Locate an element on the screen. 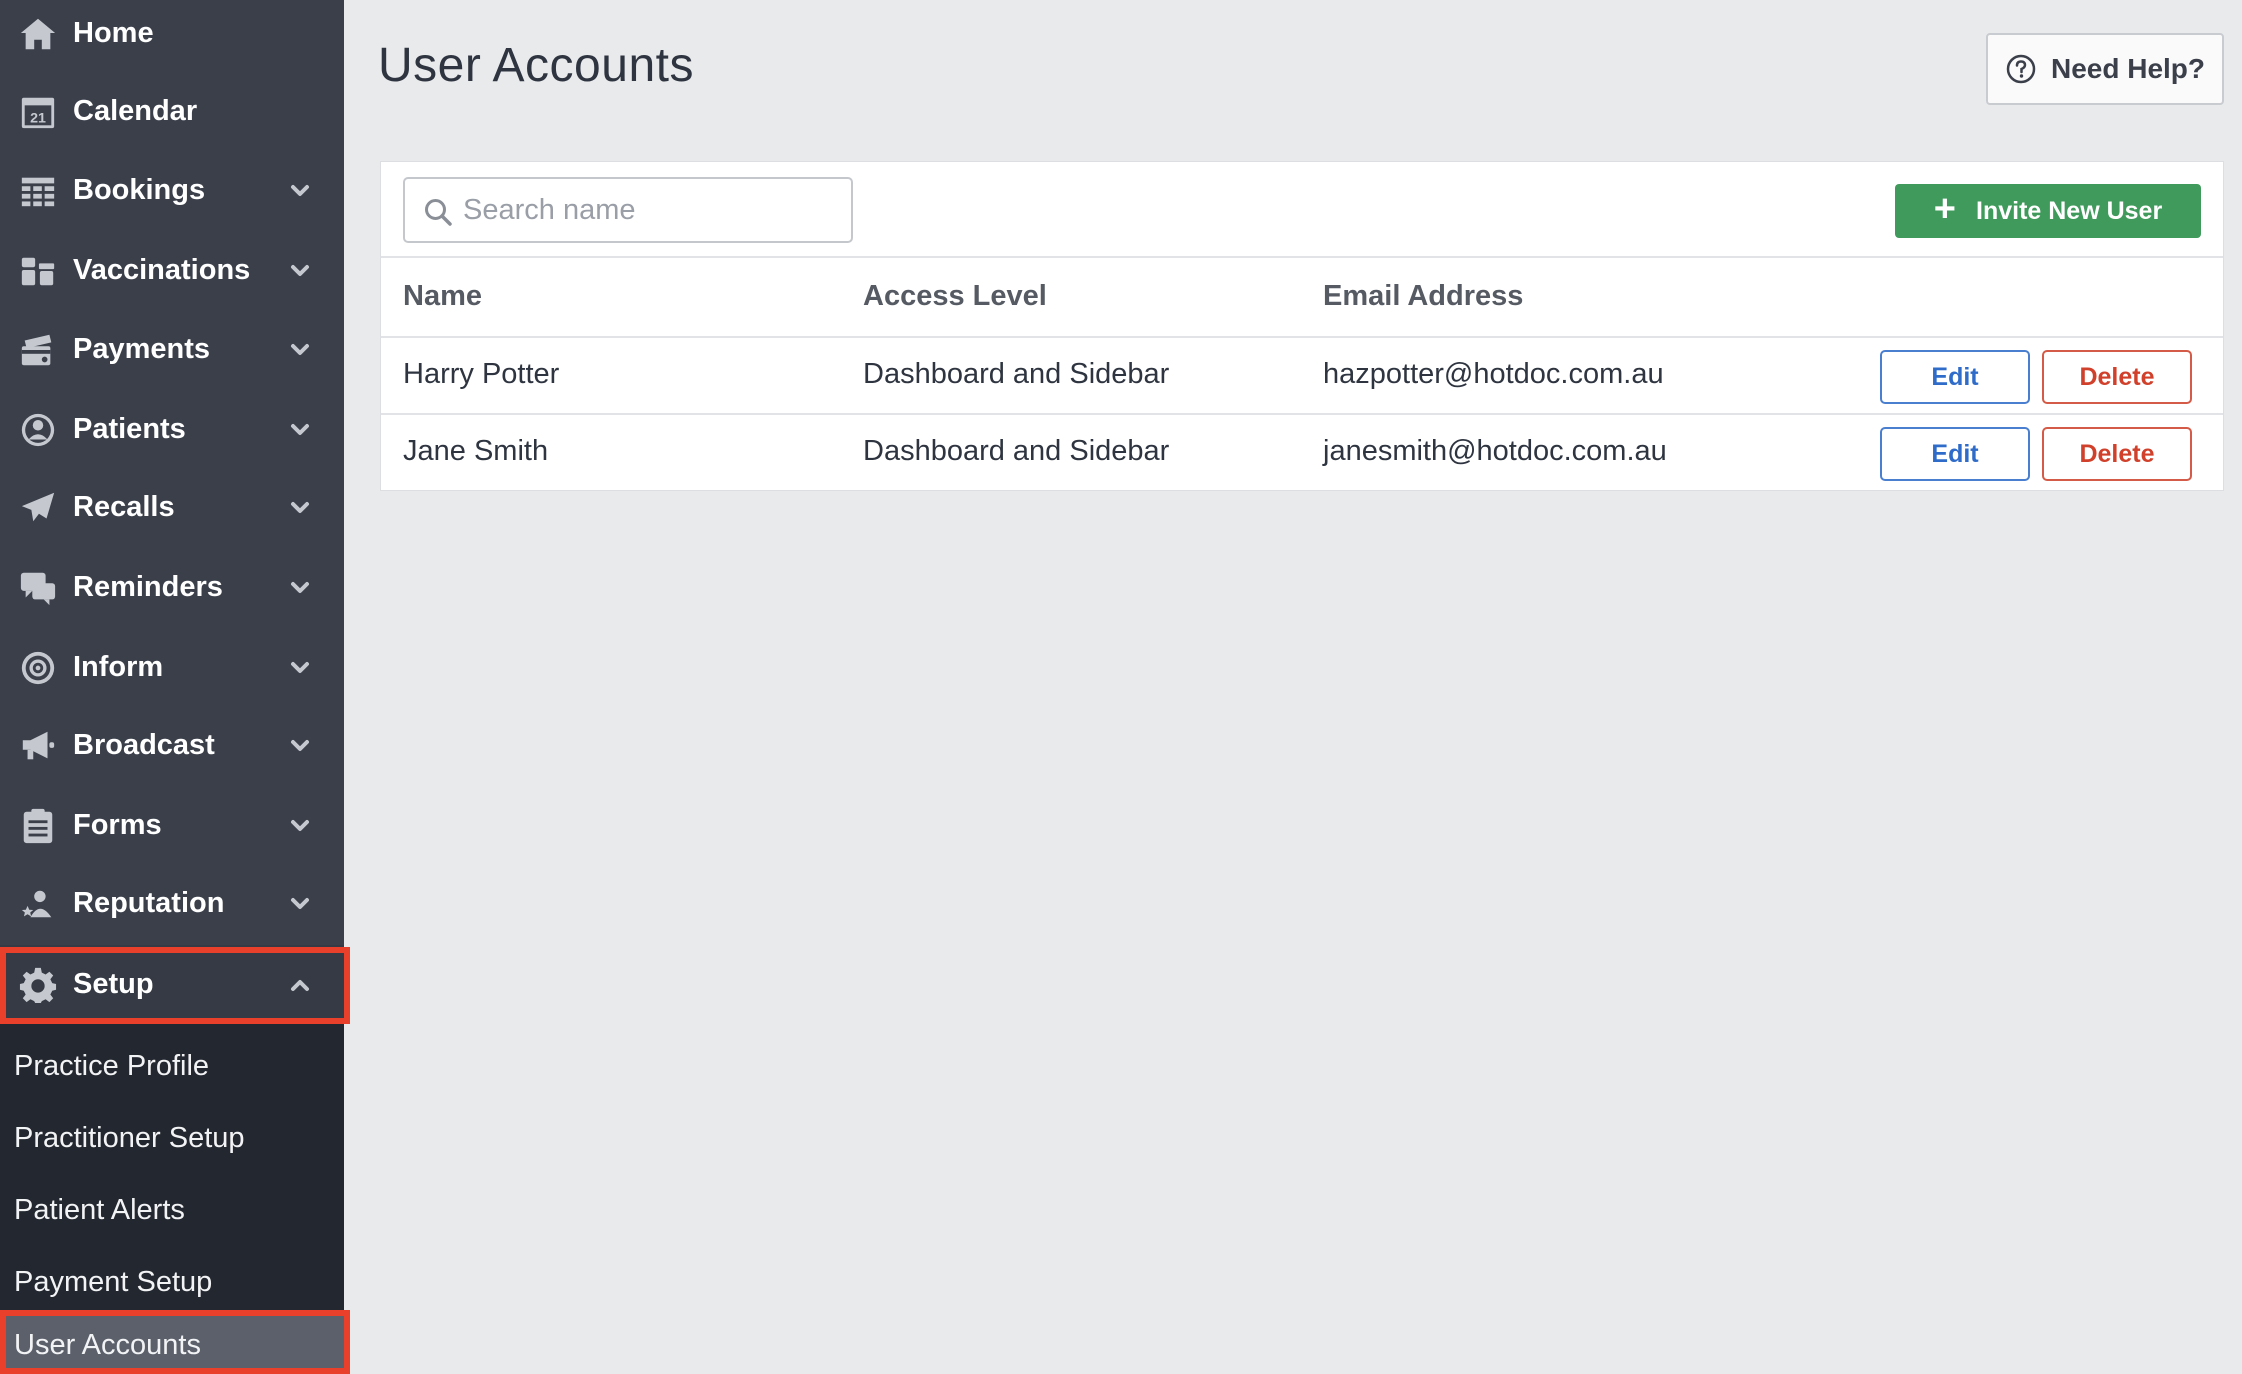  sidebar-item-broadcast: Broadcast is located at coordinates (172, 745).